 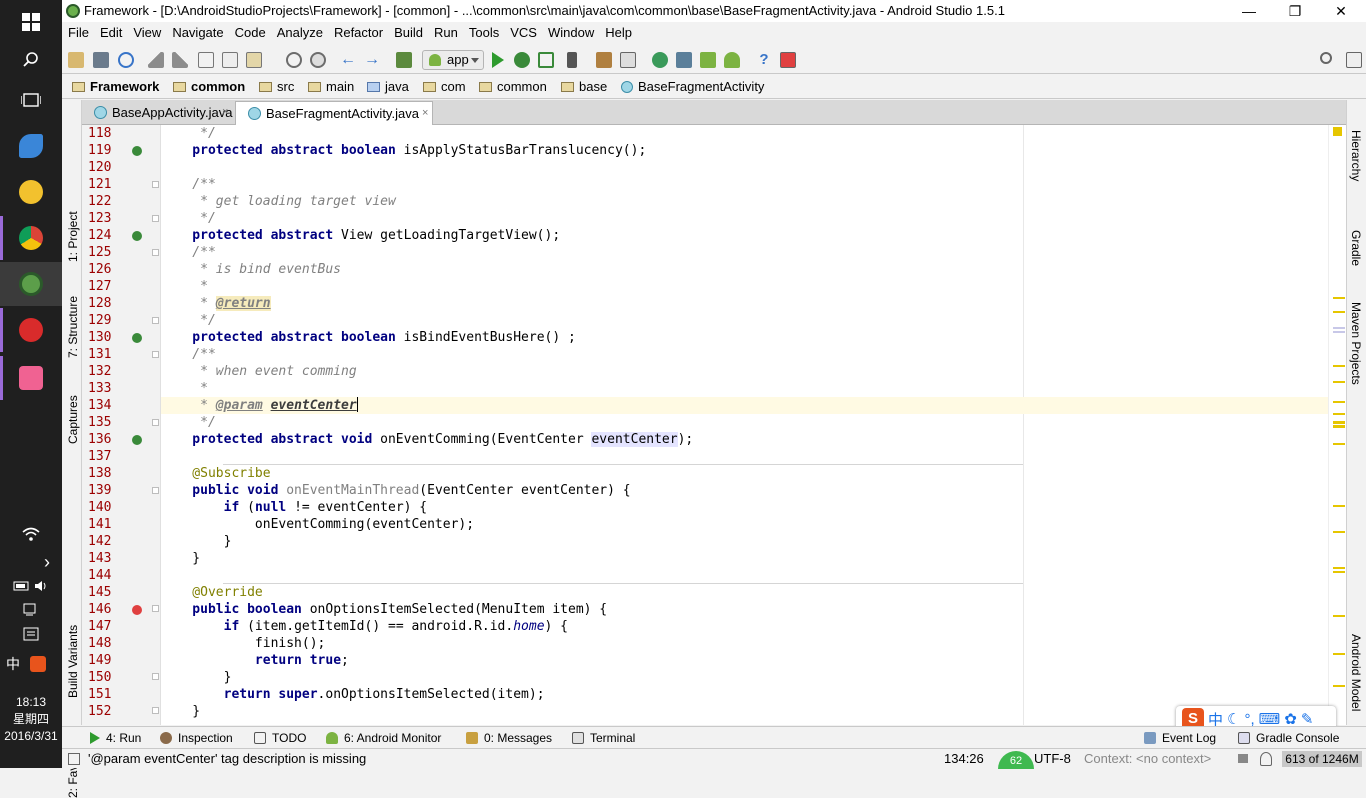 I want to click on menu-help: Help, so click(x=618, y=33).